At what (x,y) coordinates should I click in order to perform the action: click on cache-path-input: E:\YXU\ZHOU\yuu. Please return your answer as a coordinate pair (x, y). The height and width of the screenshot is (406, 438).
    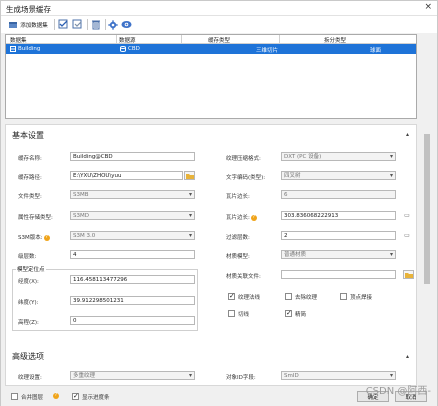
    Looking at the image, I should click on (126, 175).